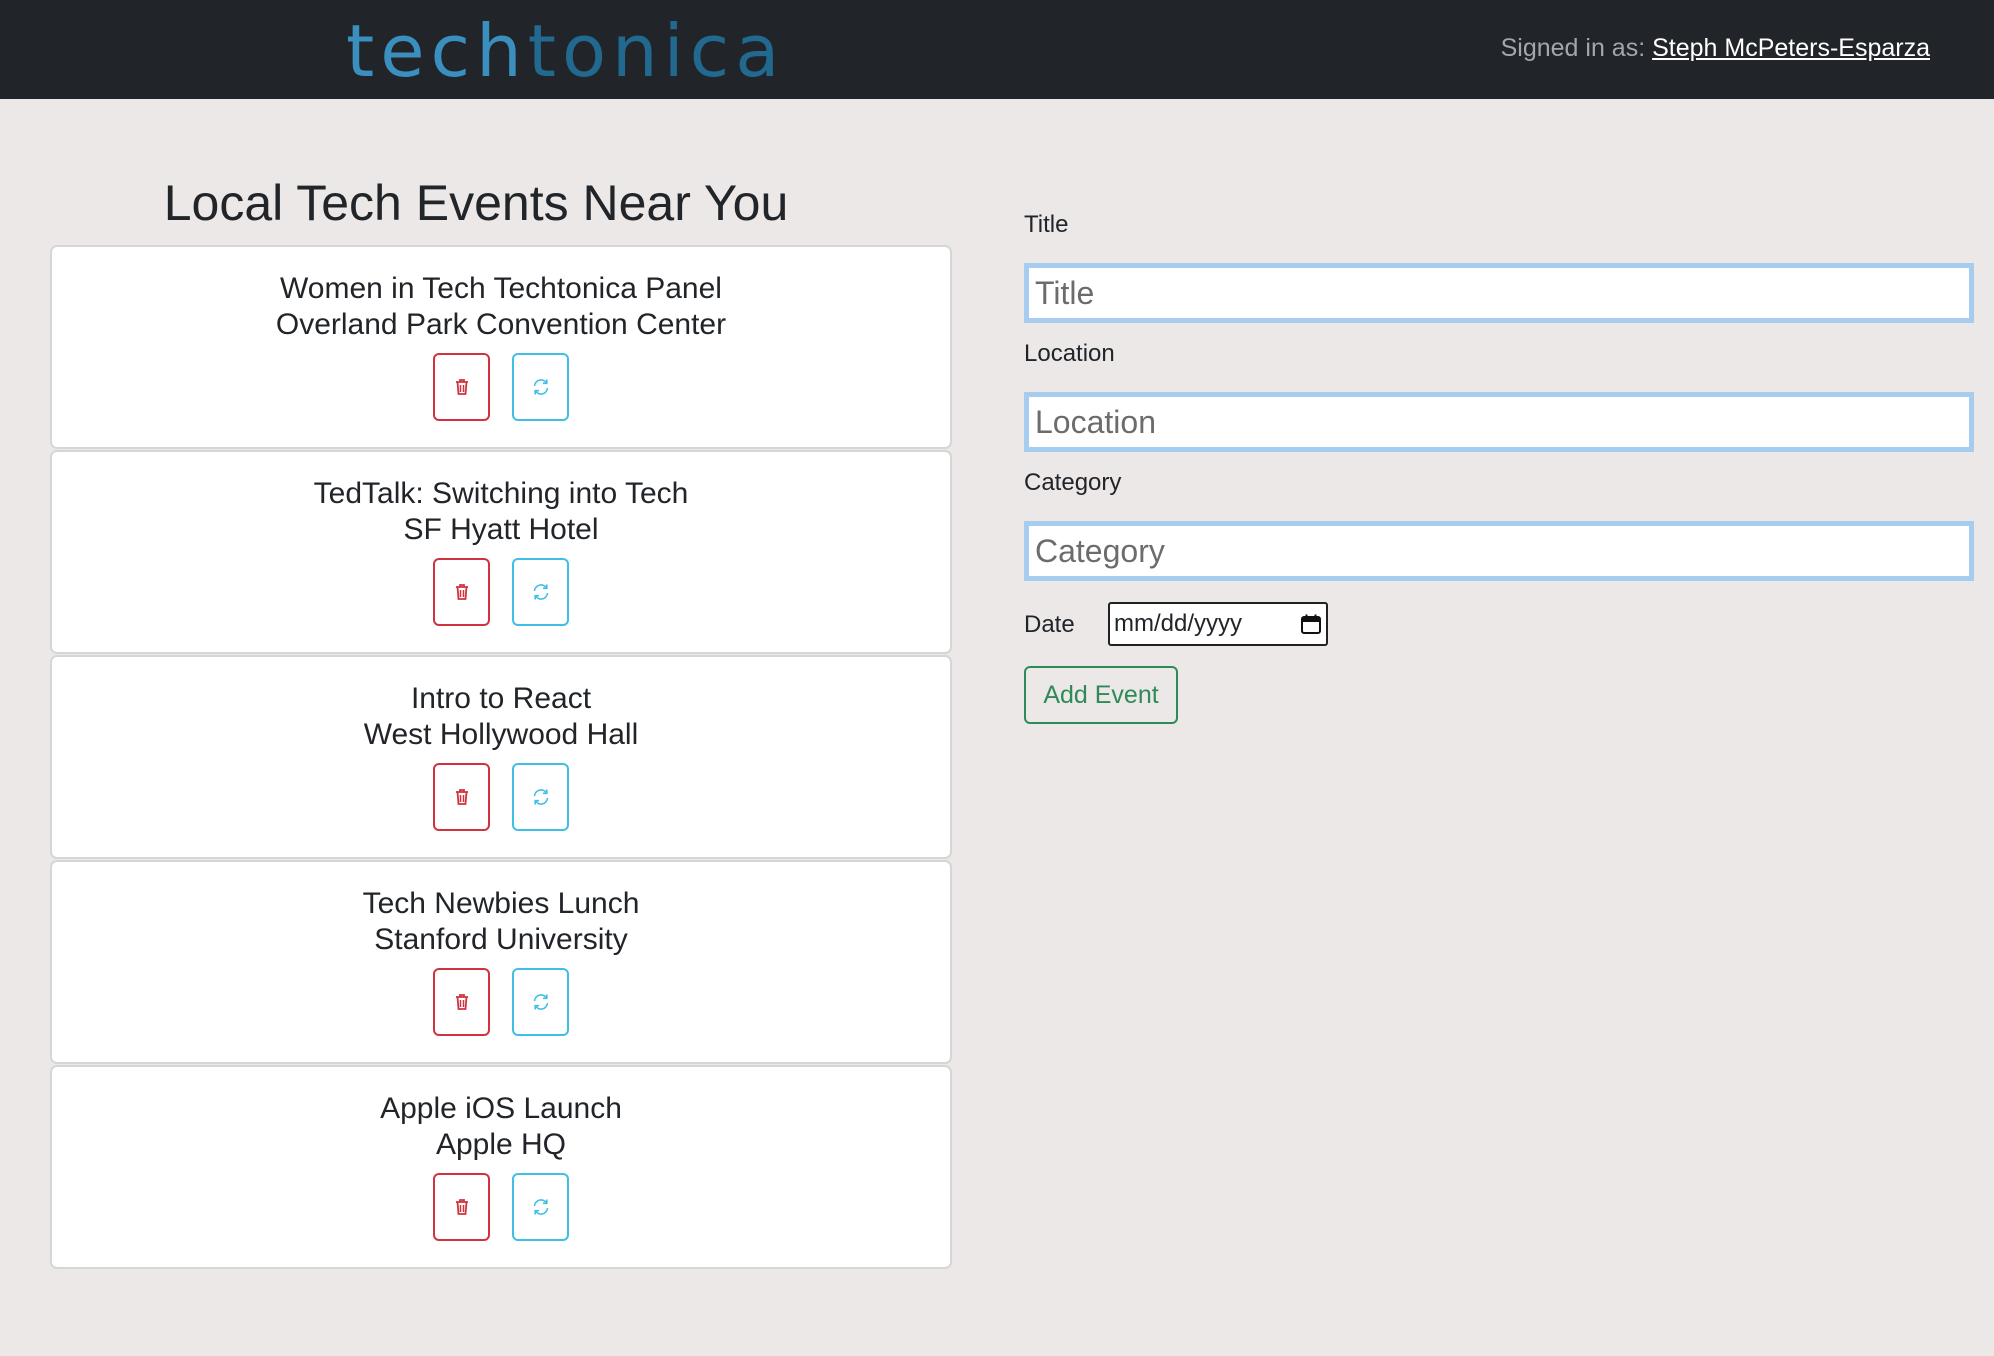 Image resolution: width=1994 pixels, height=1356 pixels. What do you see at coordinates (1311, 624) in the screenshot?
I see `calendar-icon` at bounding box center [1311, 624].